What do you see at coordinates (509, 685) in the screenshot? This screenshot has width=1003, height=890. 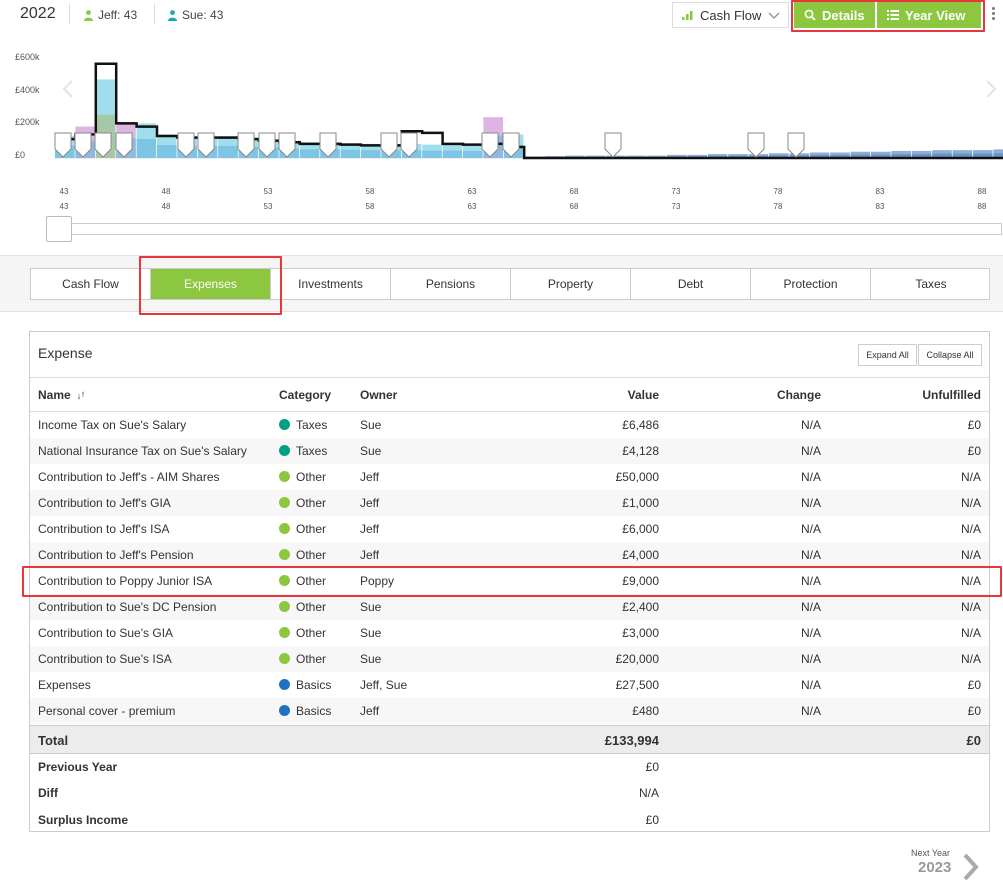 I see `table-row: Expenses Basics Jeff, Sue £27,500 N/A £0` at bounding box center [509, 685].